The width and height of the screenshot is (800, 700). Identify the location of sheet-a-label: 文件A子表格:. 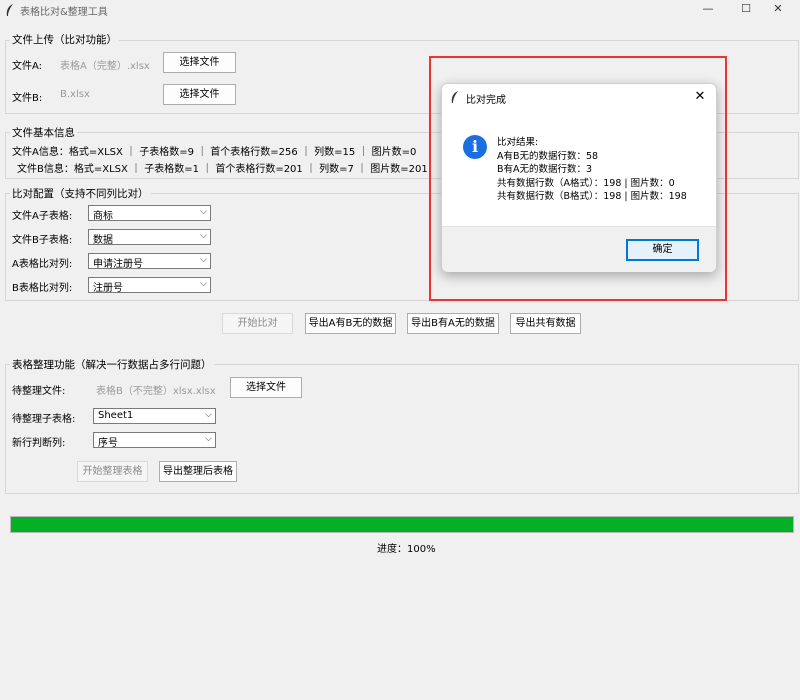
(42, 216).